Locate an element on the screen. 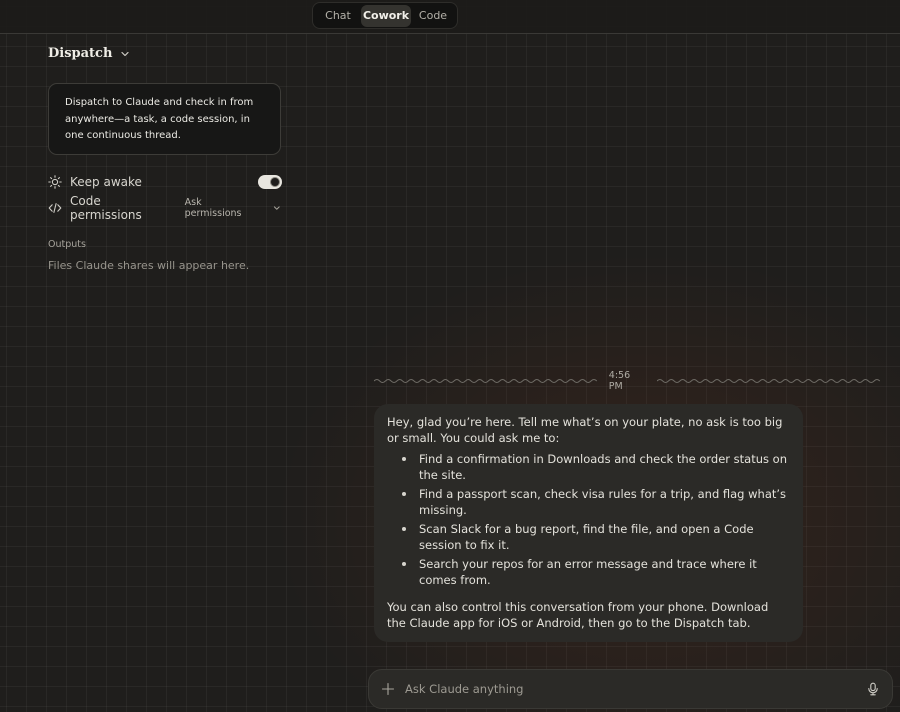 The image size is (900, 712). code-permissions-row: Code permissions Ask permissions is located at coordinates (165, 208).